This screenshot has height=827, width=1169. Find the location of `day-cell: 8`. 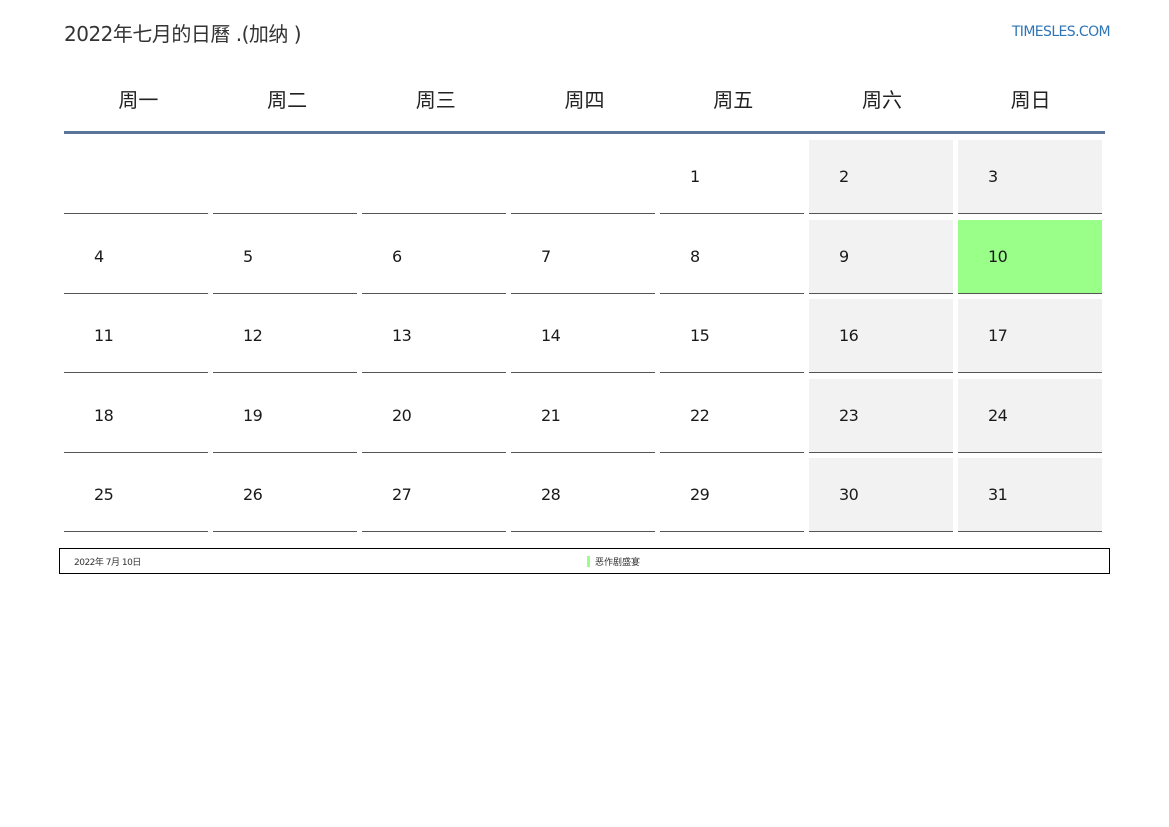

day-cell: 8 is located at coordinates (732, 257).